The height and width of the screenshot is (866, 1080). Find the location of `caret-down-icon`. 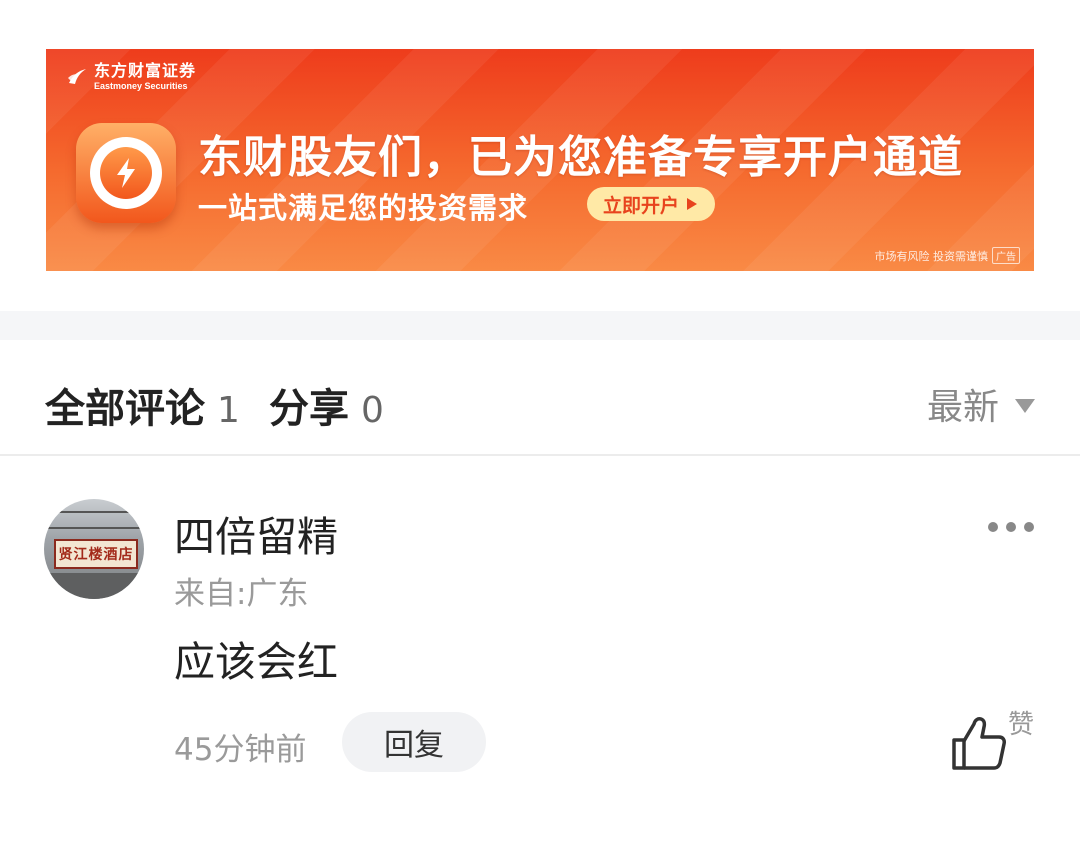

caret-down-icon is located at coordinates (1025, 406).